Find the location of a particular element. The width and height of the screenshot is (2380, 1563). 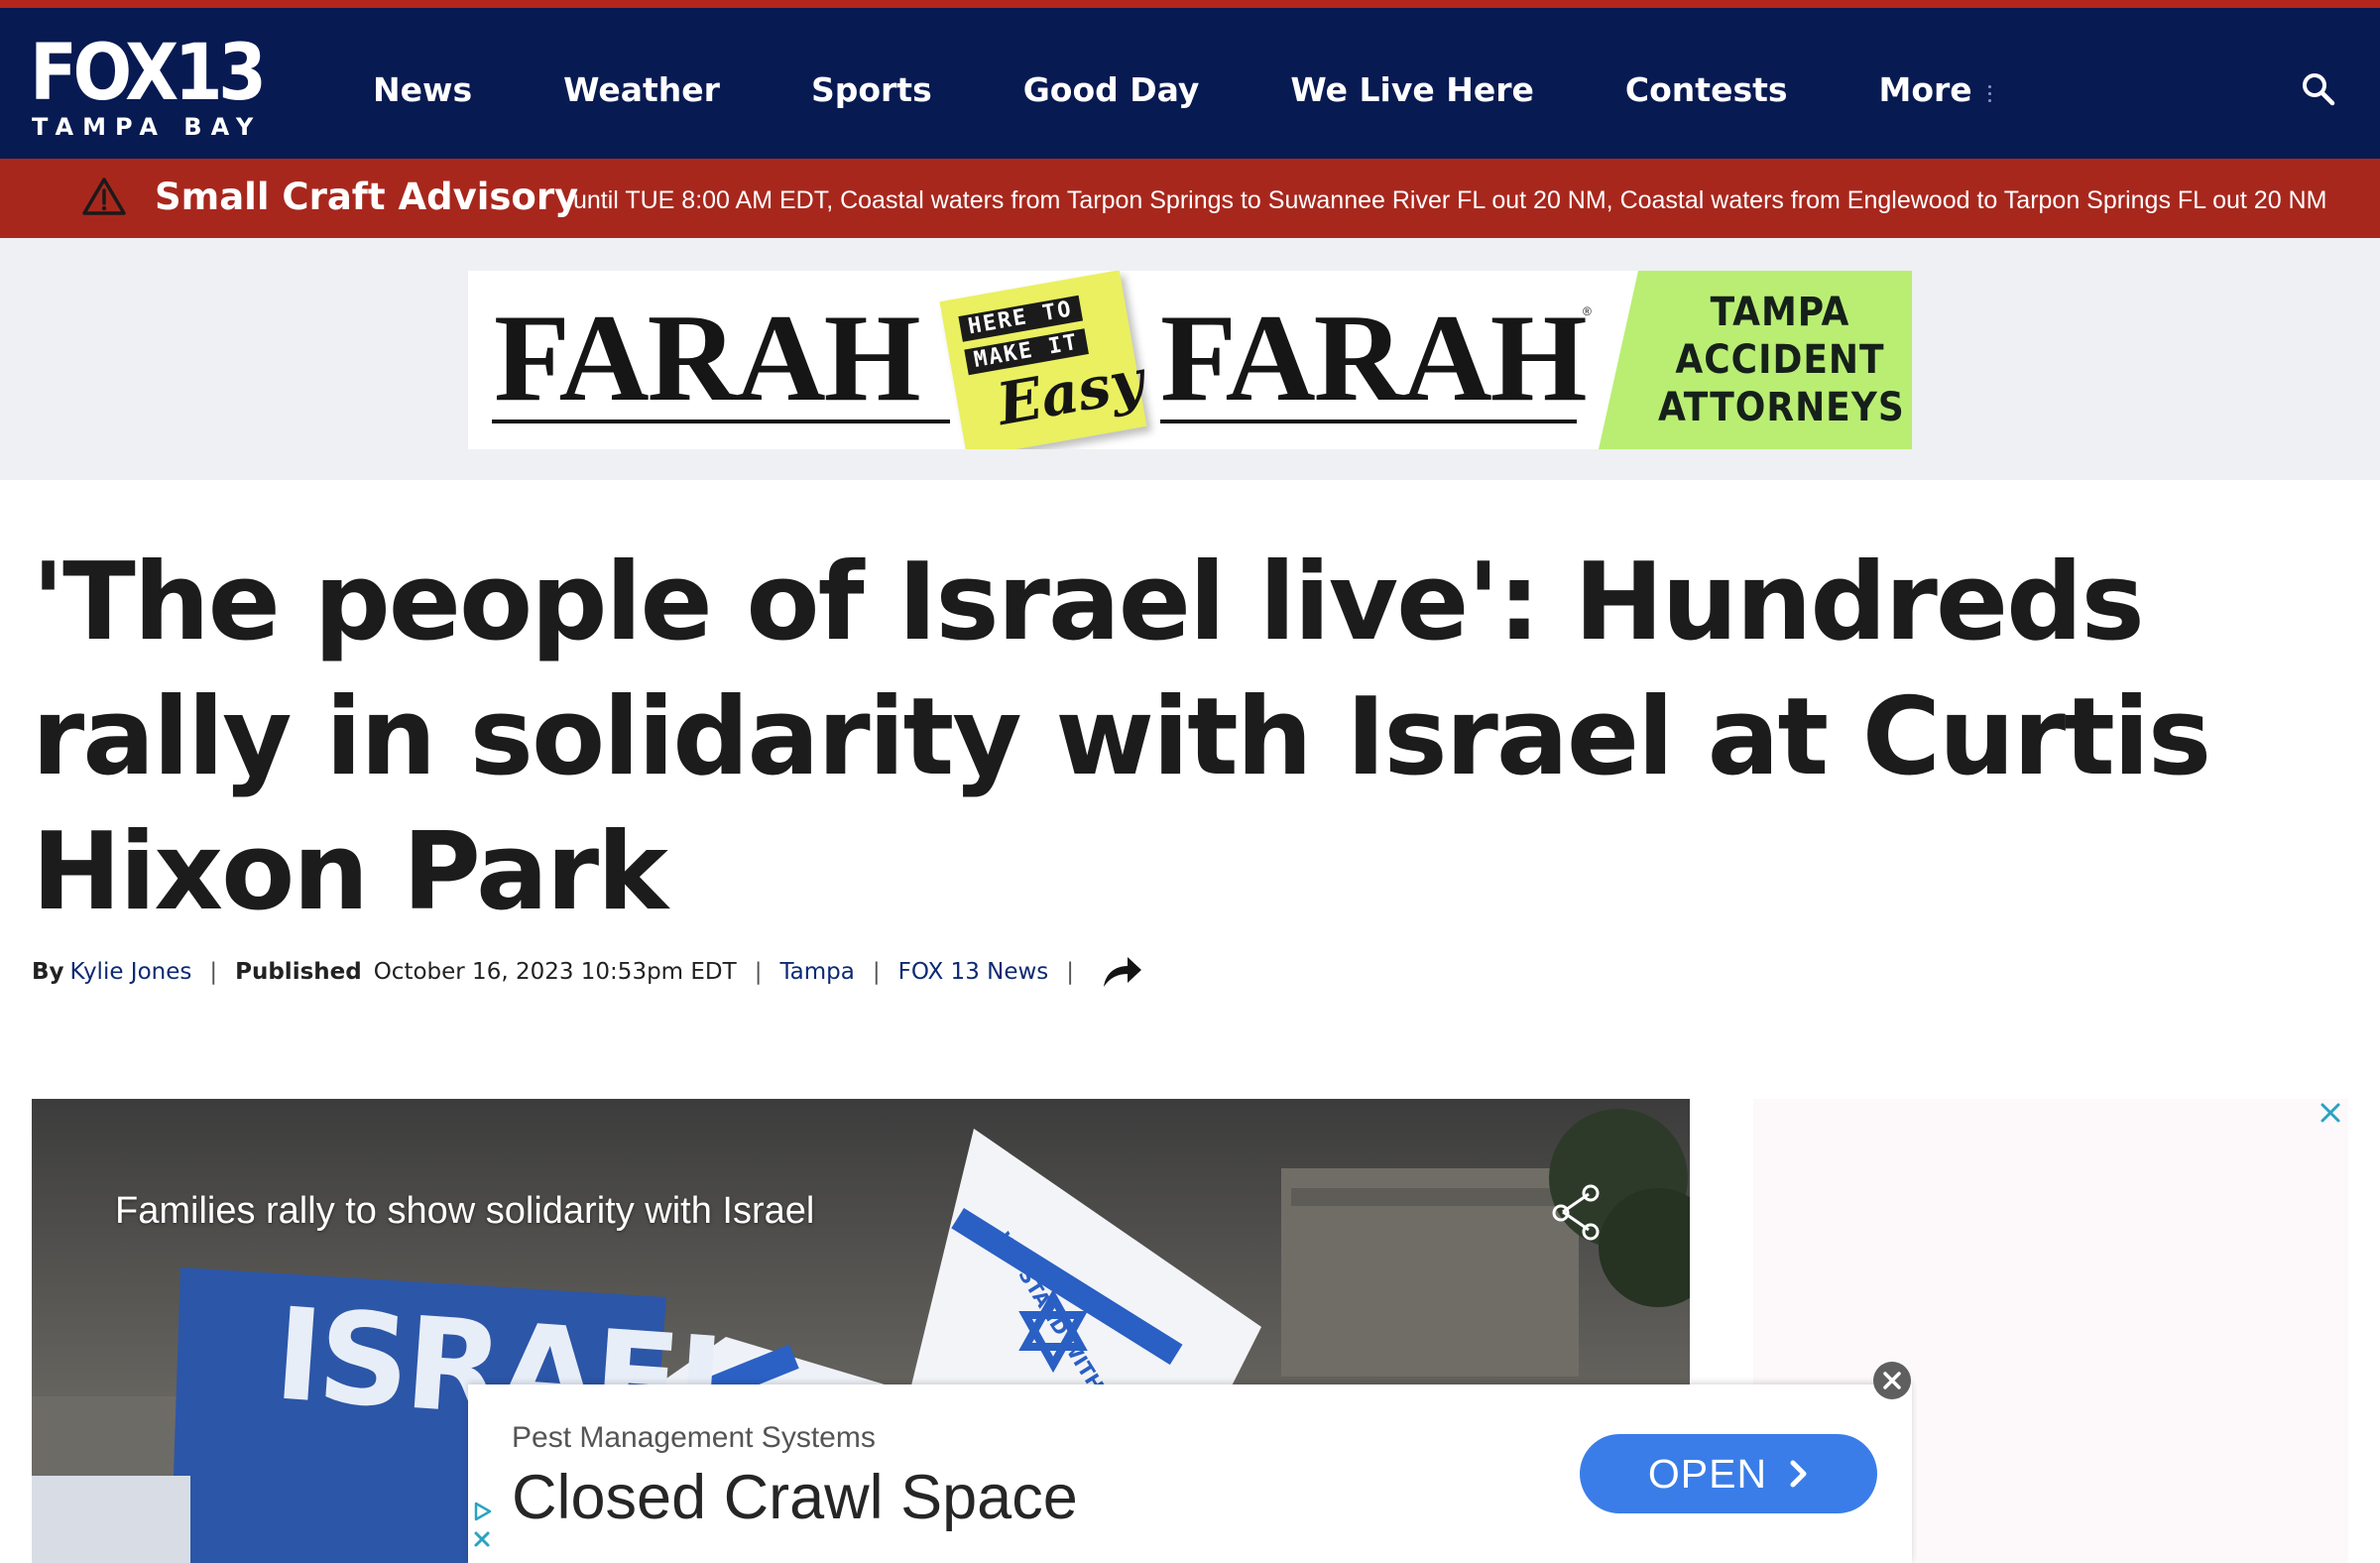

ad-tagline-line-3: ATTORNEYS is located at coordinates (1781, 407).